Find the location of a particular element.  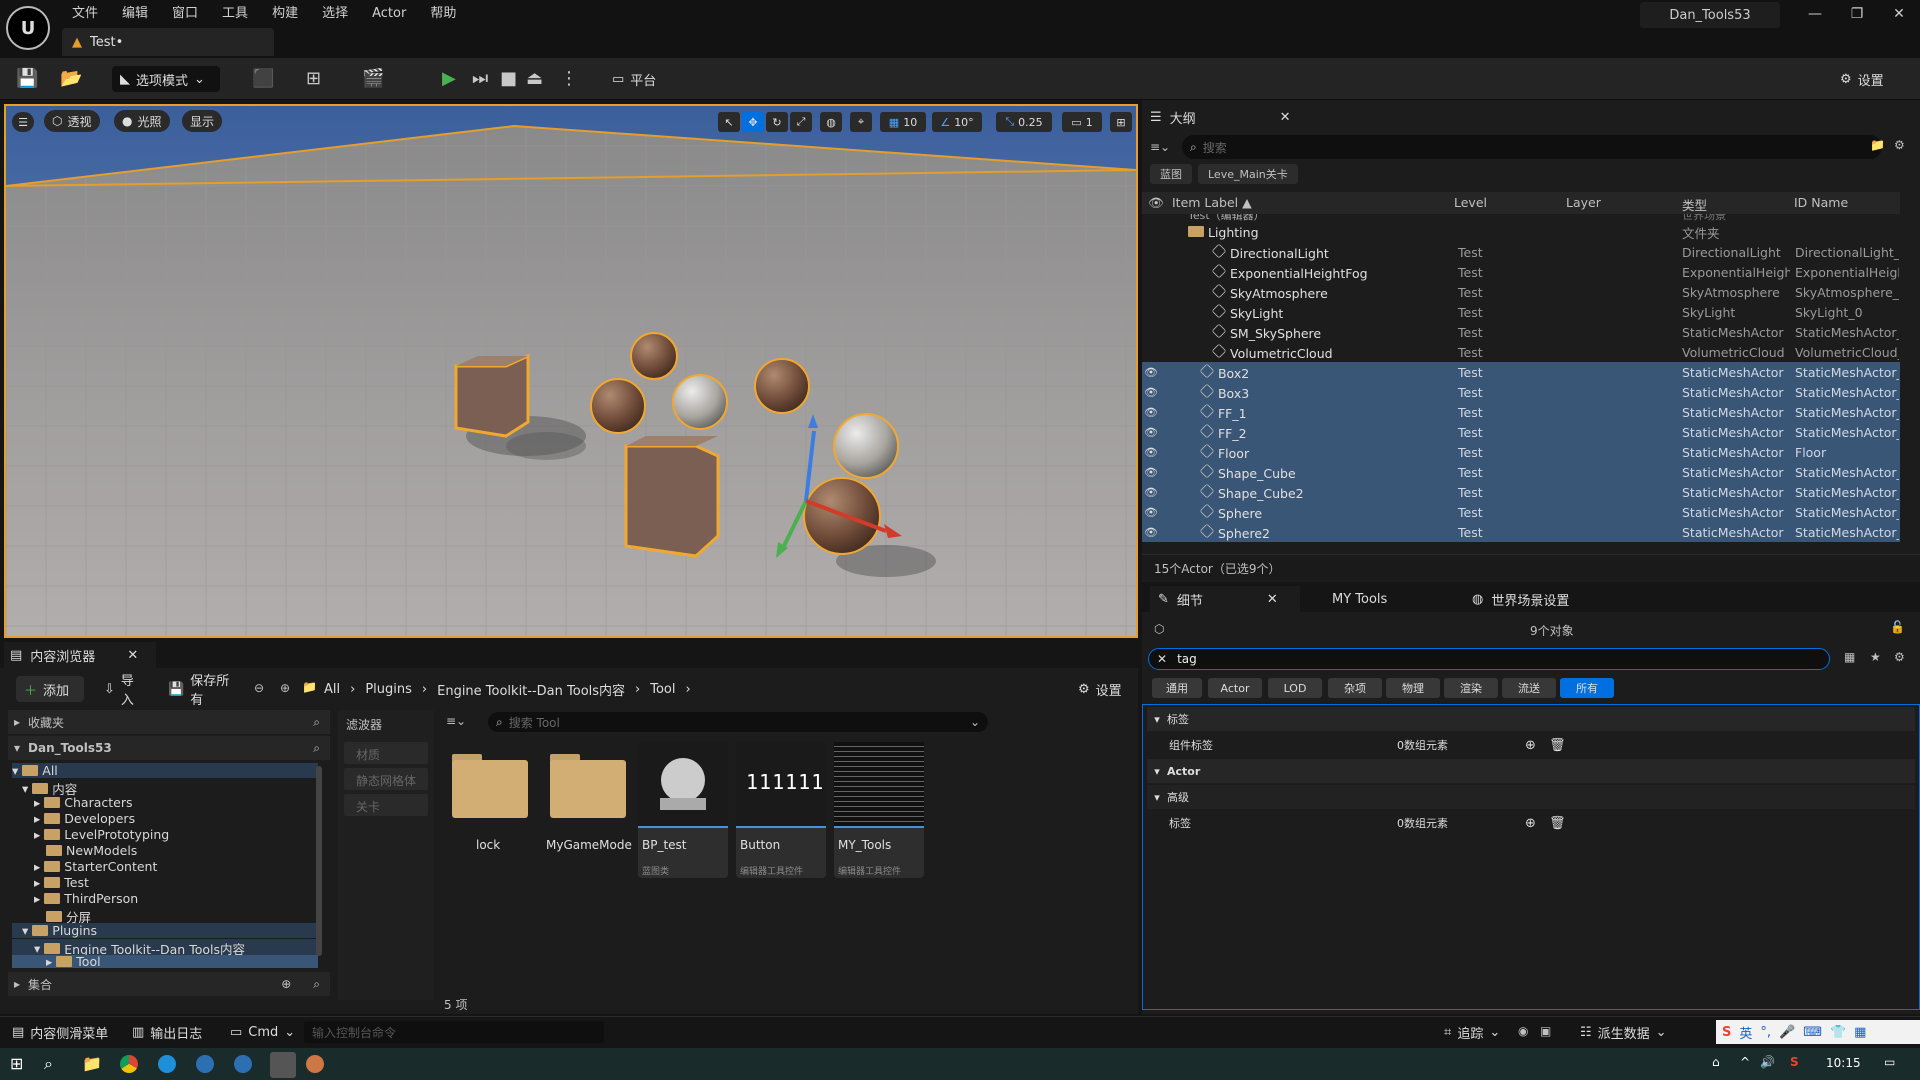

asset-bp-test: BP_test 蓝图类 is located at coordinates (683, 810).